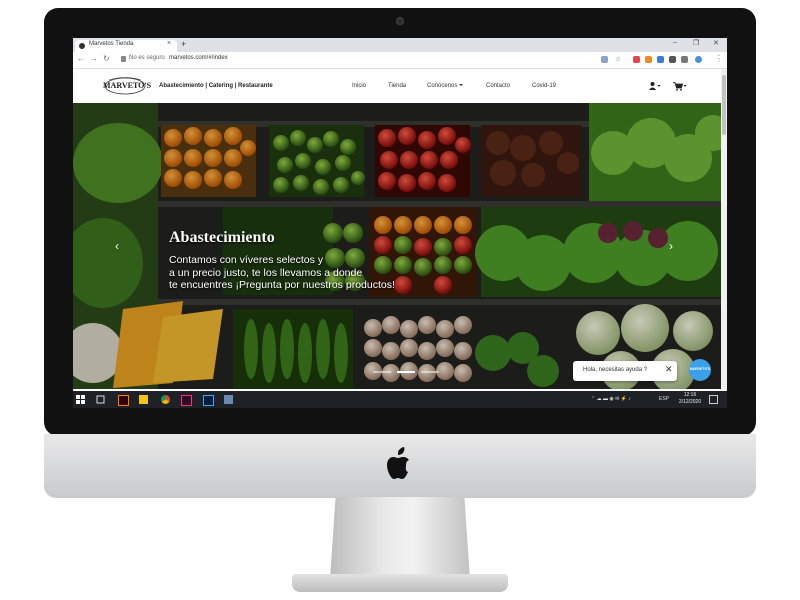 Image resolution: width=800 pixels, height=600 pixels. I want to click on bookmark-star-icon: ☆, so click(618, 59).